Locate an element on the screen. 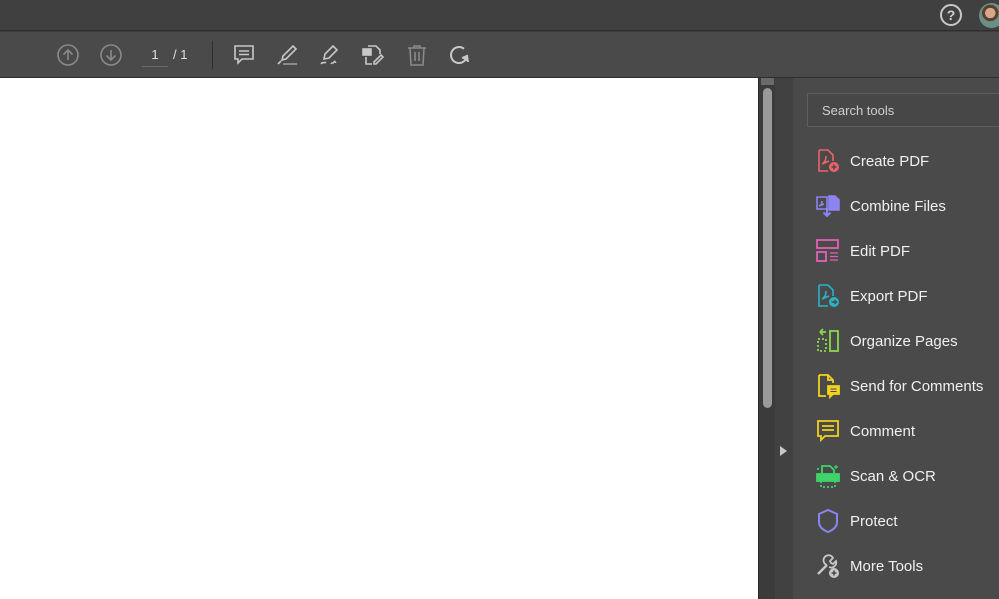 The height and width of the screenshot is (599, 999). tool-label: Edit PDF is located at coordinates (880, 251).